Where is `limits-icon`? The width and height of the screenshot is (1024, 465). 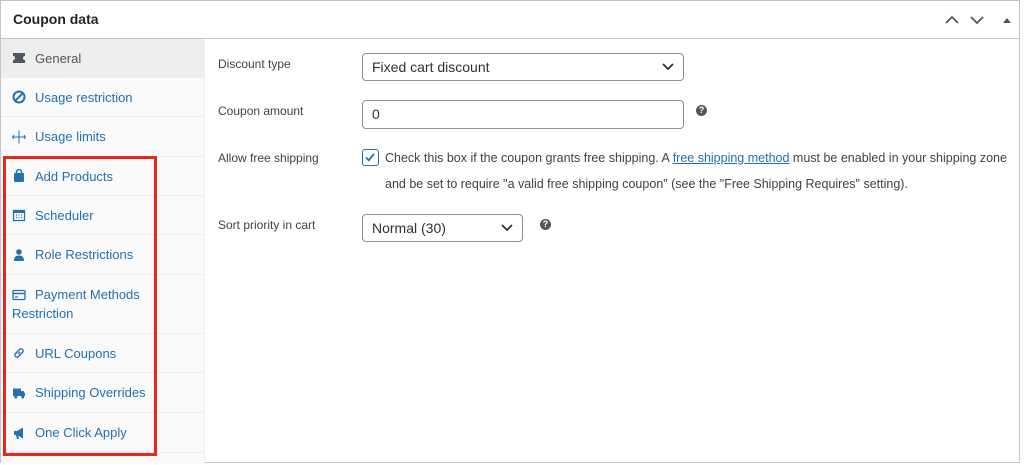 limits-icon is located at coordinates (19, 137).